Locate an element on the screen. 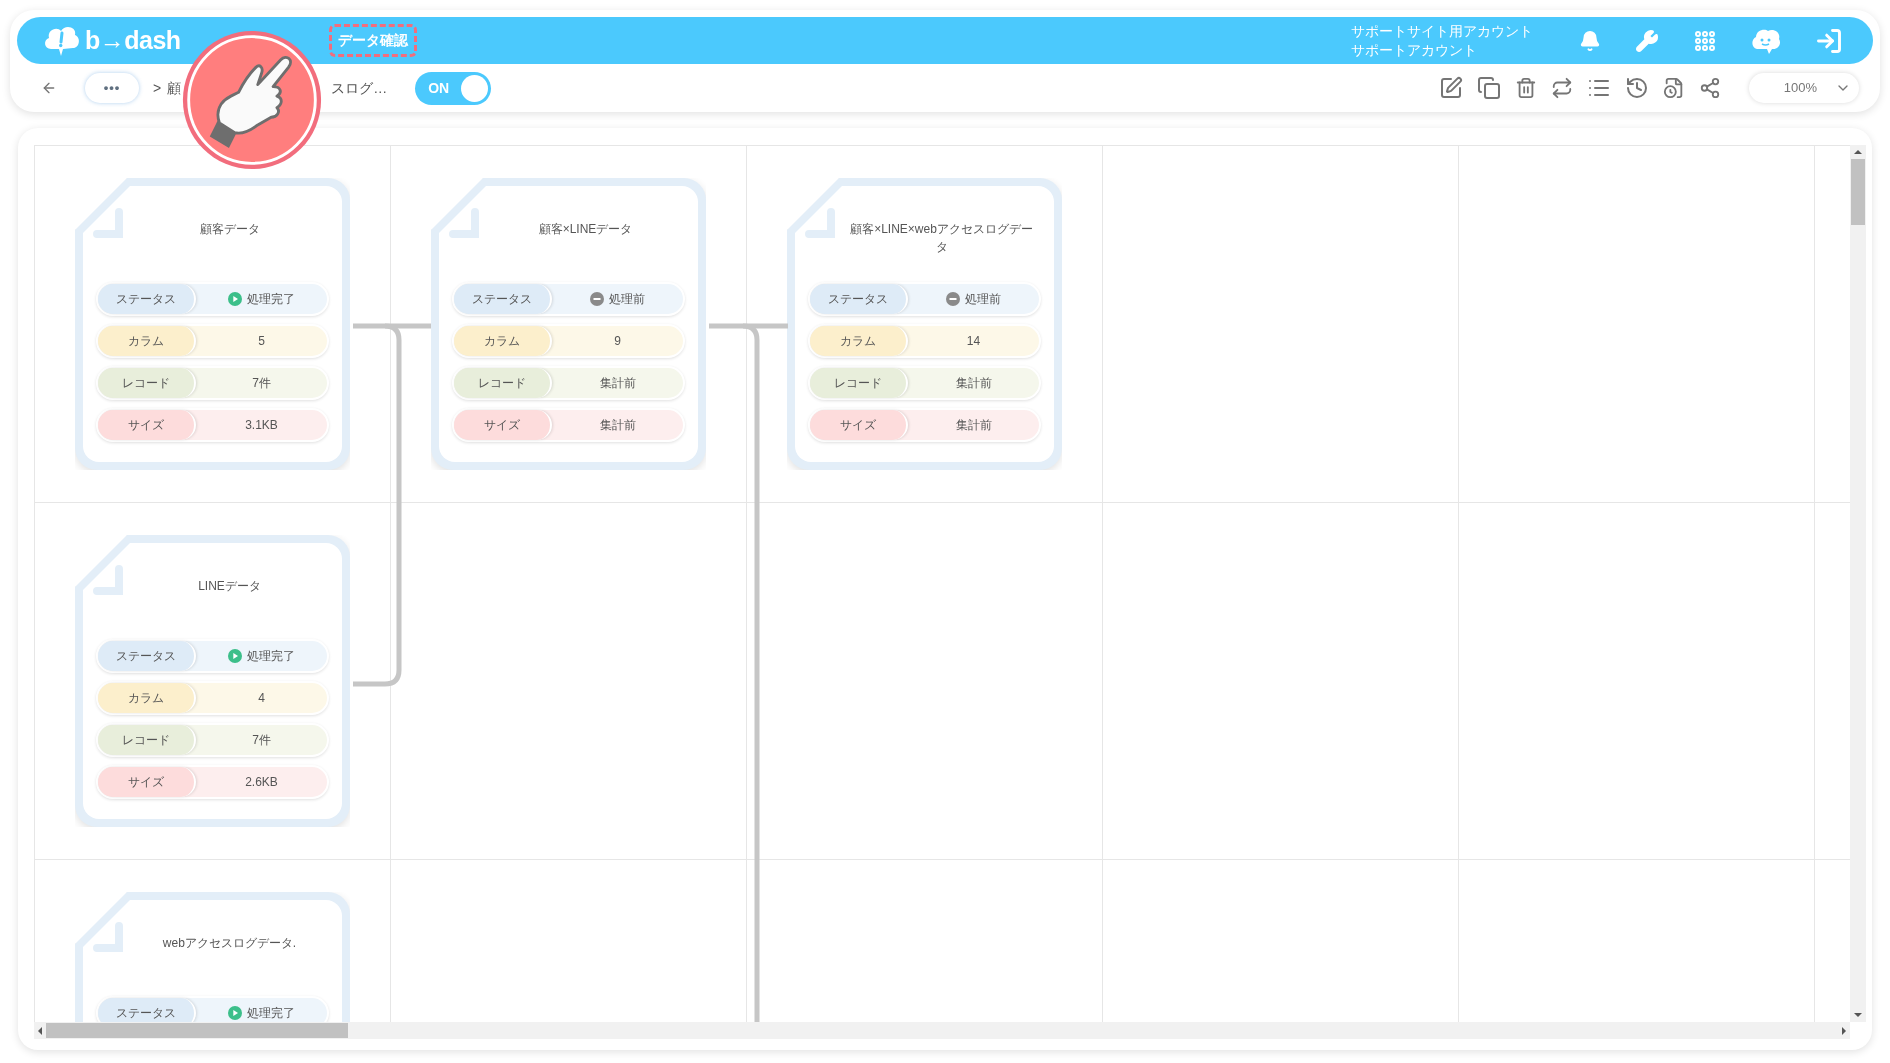 The image size is (1890, 1063). data-card: 顧客データ ステータス 処理完了 カラム 5 レコード 7件 サイズ 3.1KB is located at coordinates (212, 324).